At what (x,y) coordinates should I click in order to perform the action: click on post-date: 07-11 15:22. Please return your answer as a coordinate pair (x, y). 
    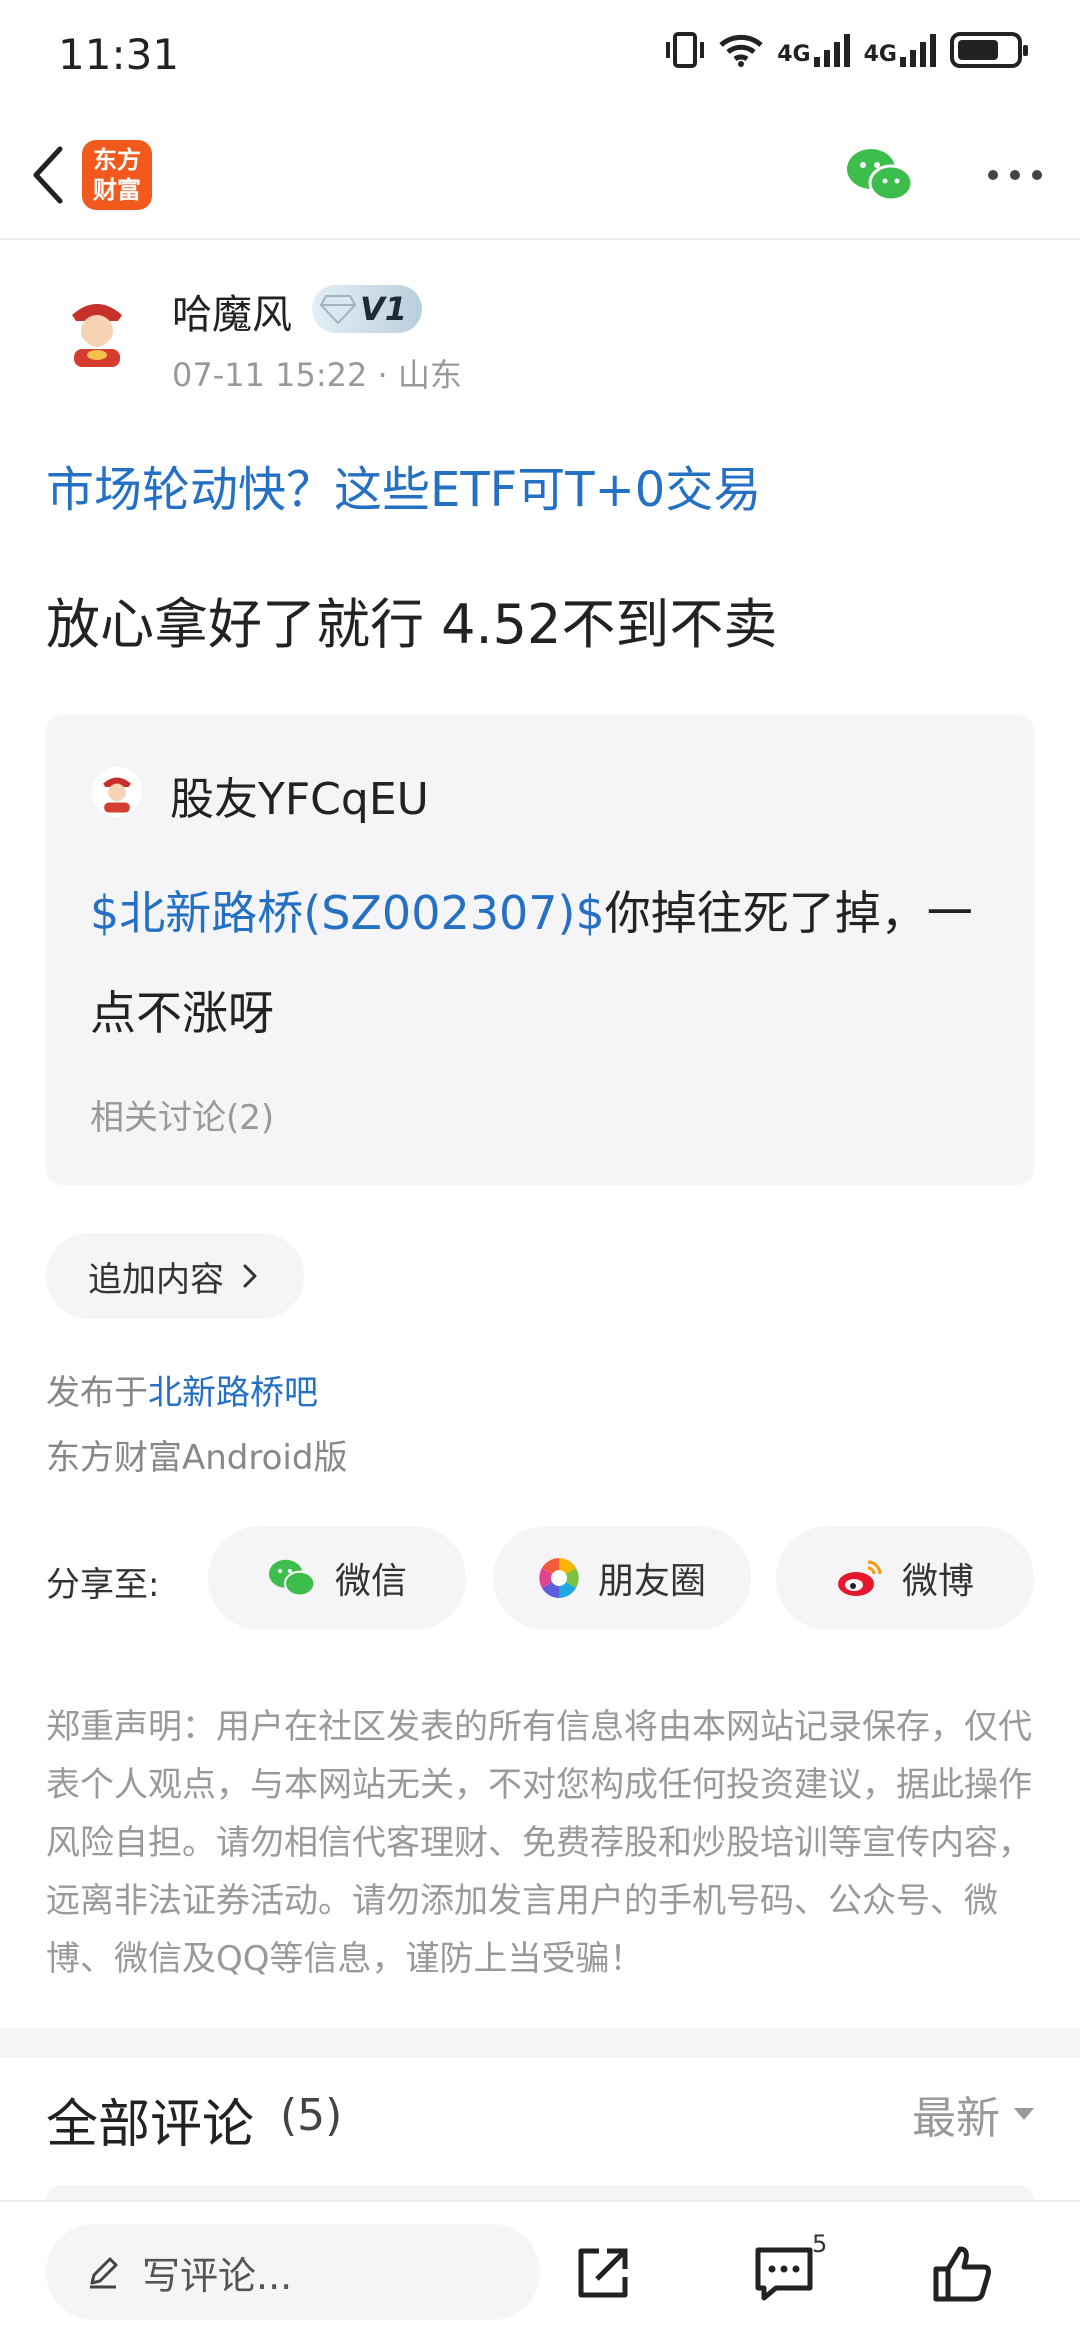
    Looking at the image, I should click on (270, 375).